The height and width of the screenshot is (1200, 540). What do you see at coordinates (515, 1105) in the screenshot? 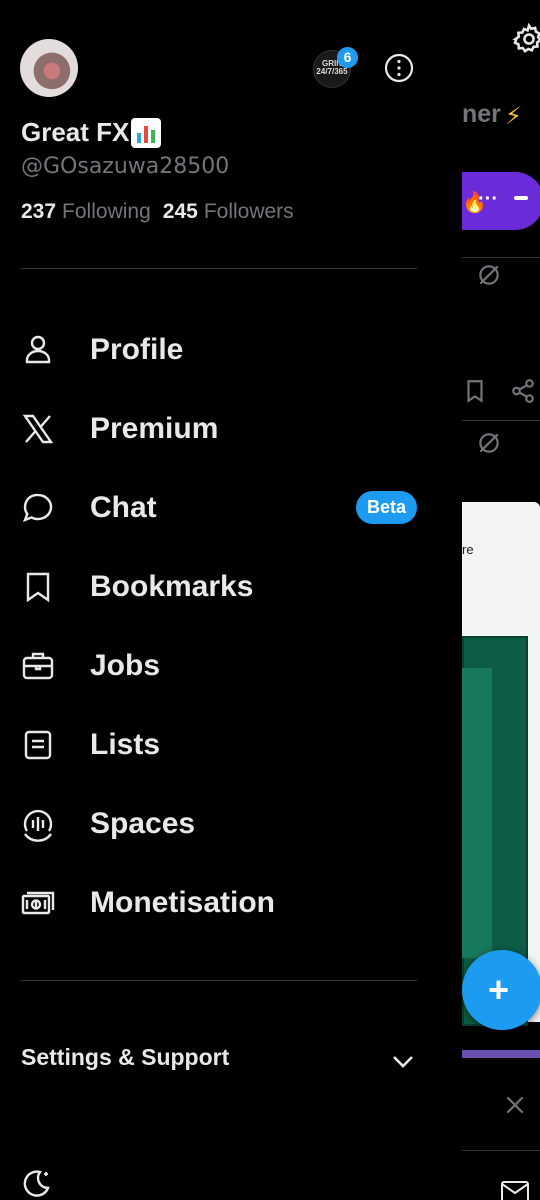
I see `close-icon` at bounding box center [515, 1105].